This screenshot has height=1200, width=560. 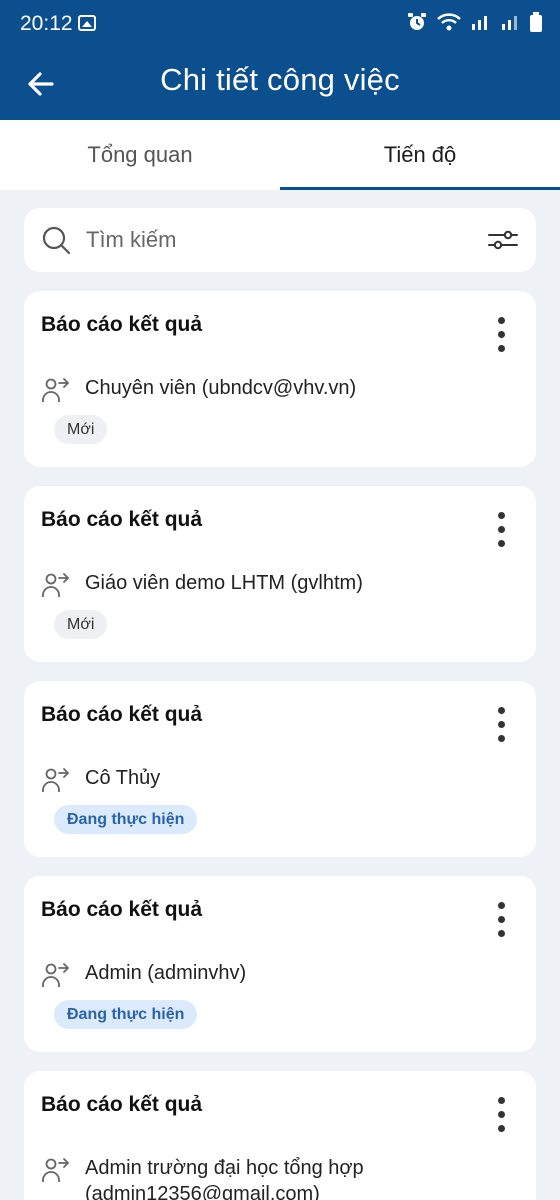 I want to click on tab-overview: Tổng quan, so click(x=140, y=155).